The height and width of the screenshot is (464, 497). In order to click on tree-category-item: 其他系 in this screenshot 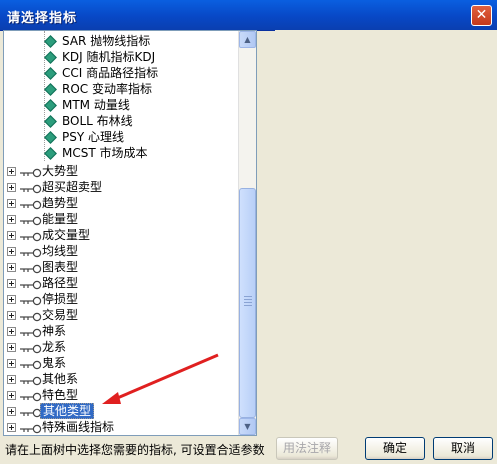, I will do `click(122, 379)`.